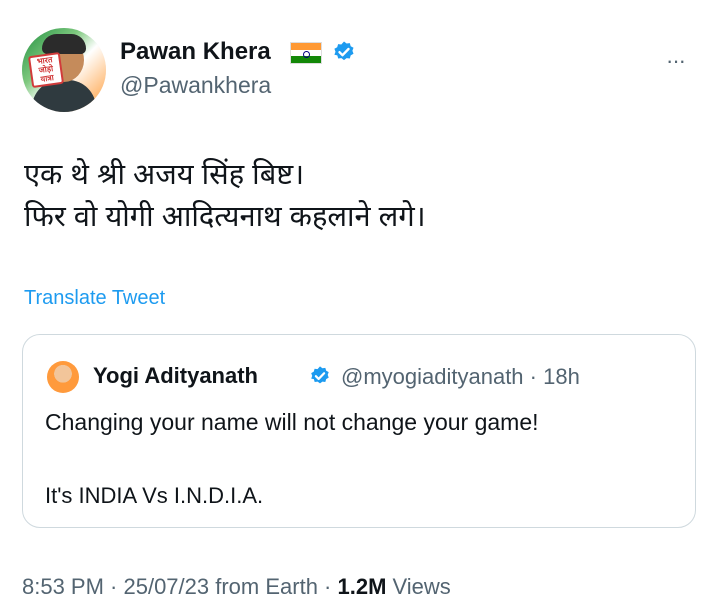 The width and height of the screenshot is (720, 604). Describe the element at coordinates (460, 376) in the screenshot. I see `quoted-author-handle-time: @myogiadityanath · 18h` at that location.